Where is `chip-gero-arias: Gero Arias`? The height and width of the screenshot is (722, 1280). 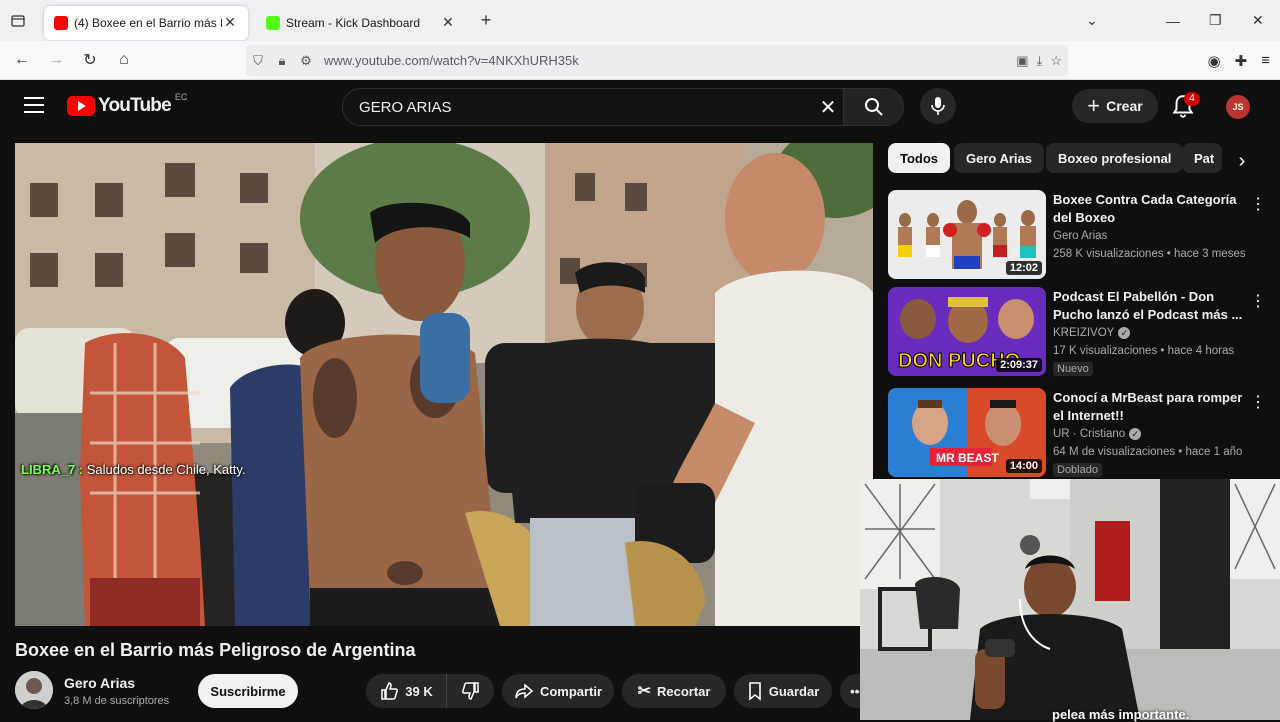 chip-gero-arias: Gero Arias is located at coordinates (999, 158).